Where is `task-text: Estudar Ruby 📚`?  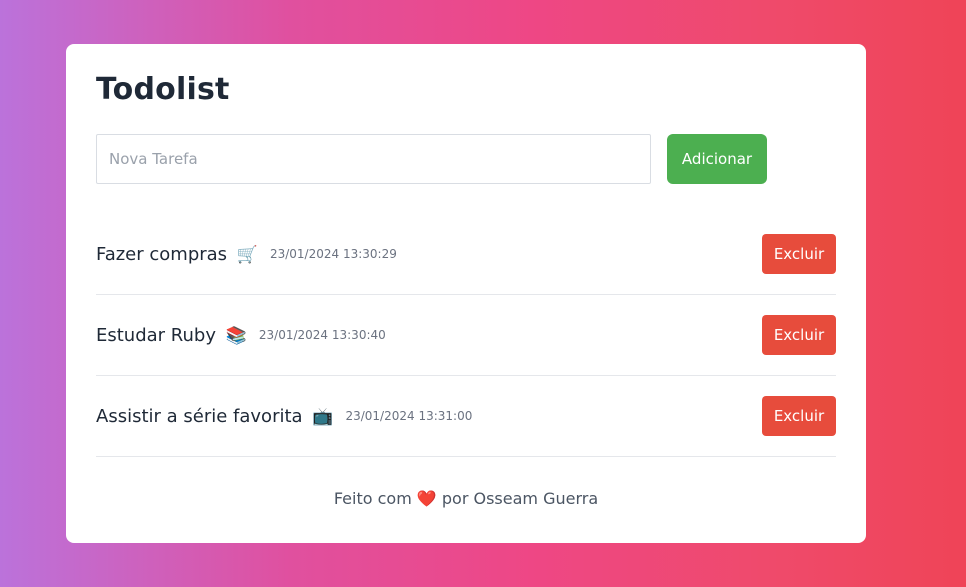 task-text: Estudar Ruby 📚 is located at coordinates (171, 335).